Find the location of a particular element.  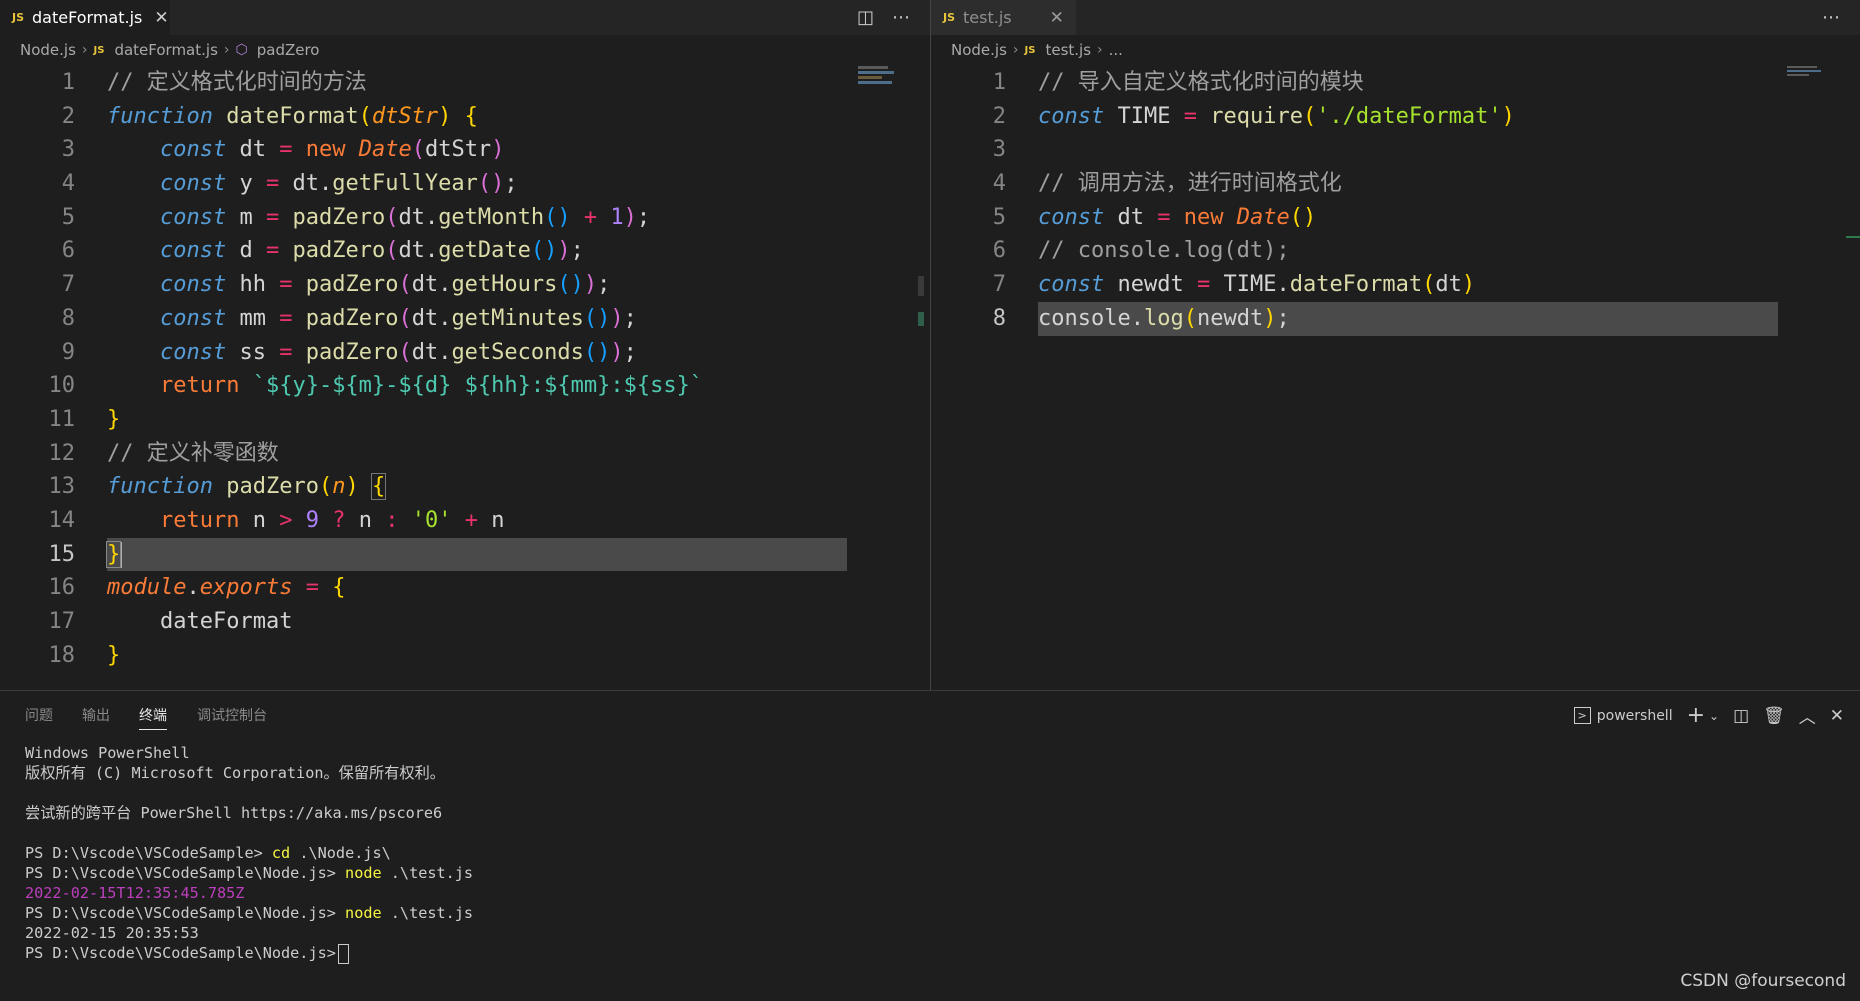

code-comment: // 定义格式化时间的方法 is located at coordinates (237, 82).